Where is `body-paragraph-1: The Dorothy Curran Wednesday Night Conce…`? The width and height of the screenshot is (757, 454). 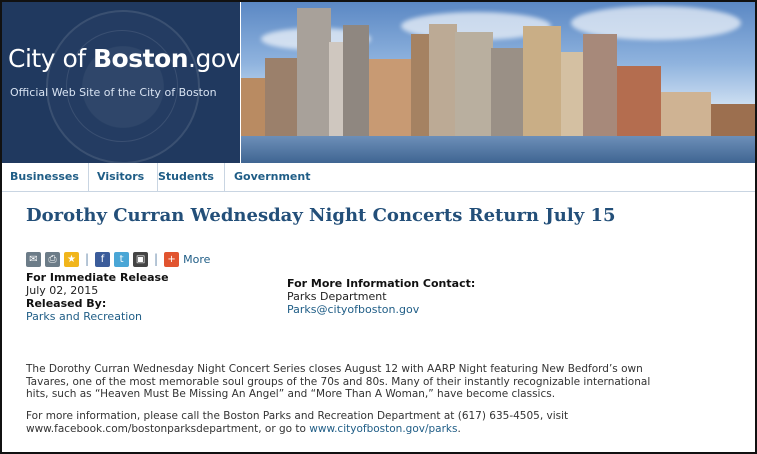 body-paragraph-1: The Dorothy Curran Wednesday Night Conce… is located at coordinates (376, 382).